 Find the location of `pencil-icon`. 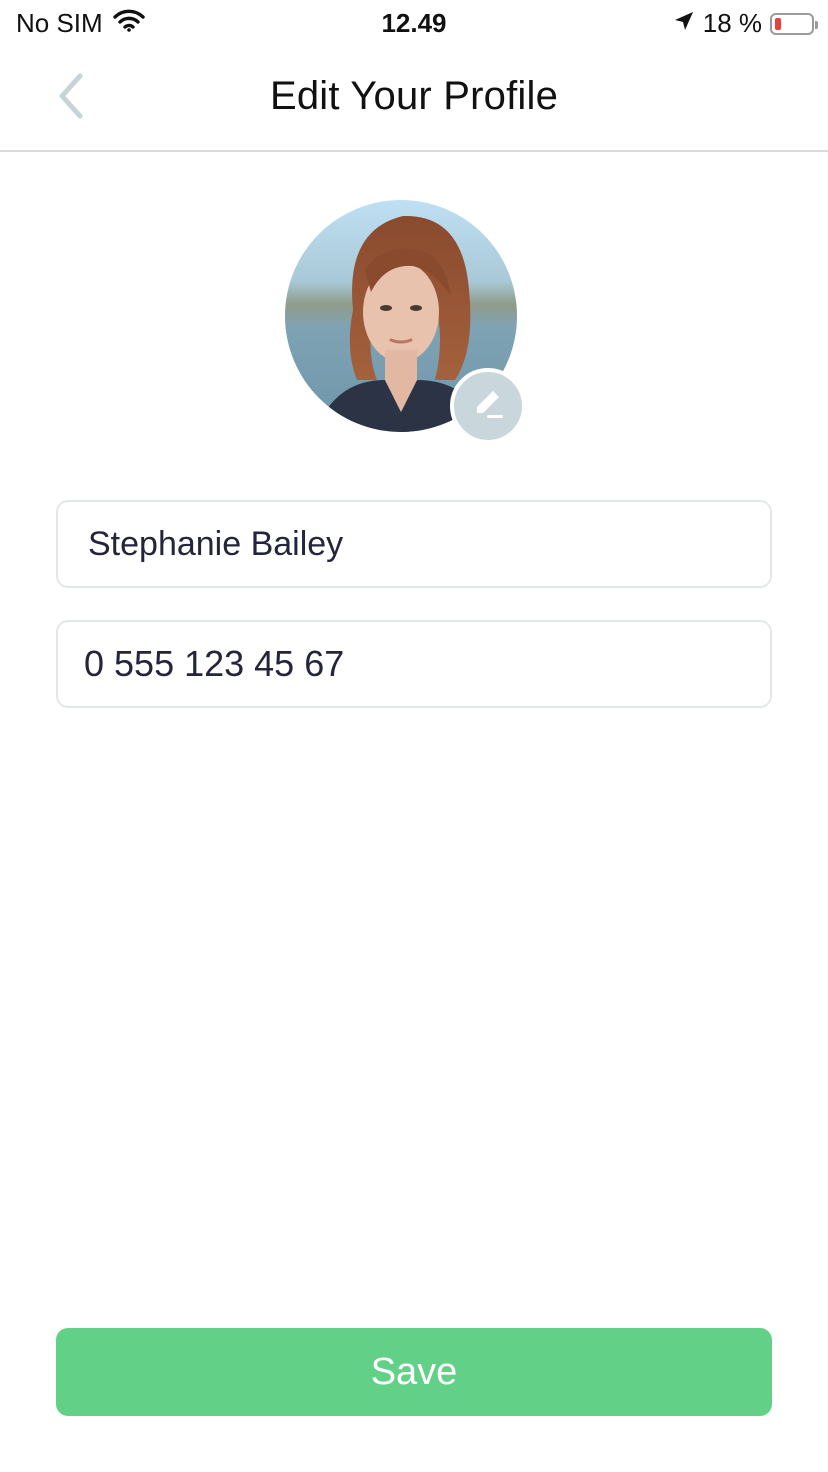

pencil-icon is located at coordinates (488, 406).